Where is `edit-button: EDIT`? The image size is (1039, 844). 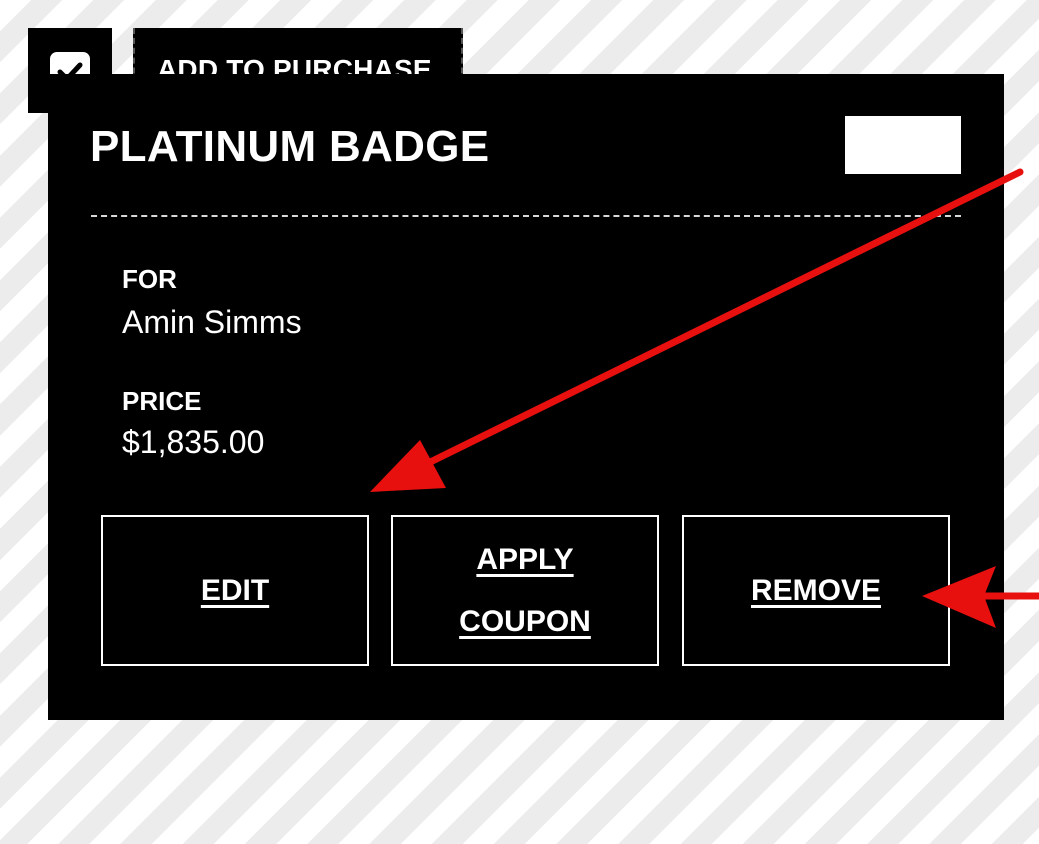 edit-button: EDIT is located at coordinates (235, 590).